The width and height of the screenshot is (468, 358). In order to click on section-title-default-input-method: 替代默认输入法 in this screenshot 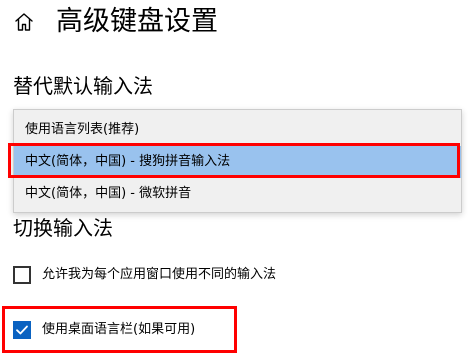, I will do `click(83, 86)`.